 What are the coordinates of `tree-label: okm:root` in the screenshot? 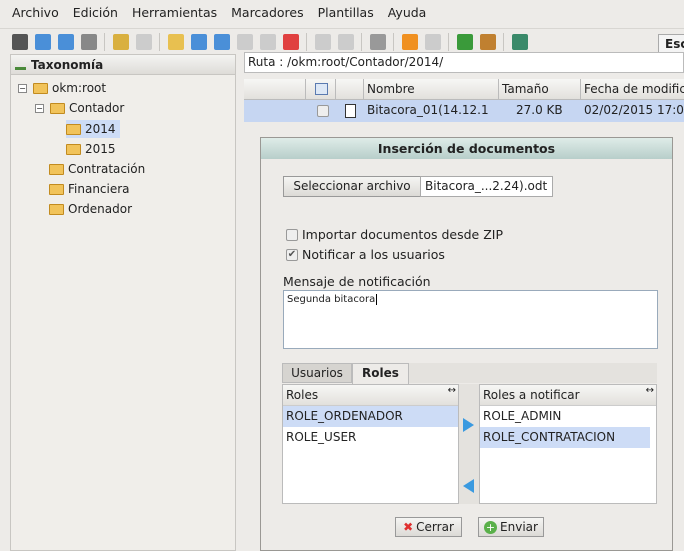 It's located at (79, 88).